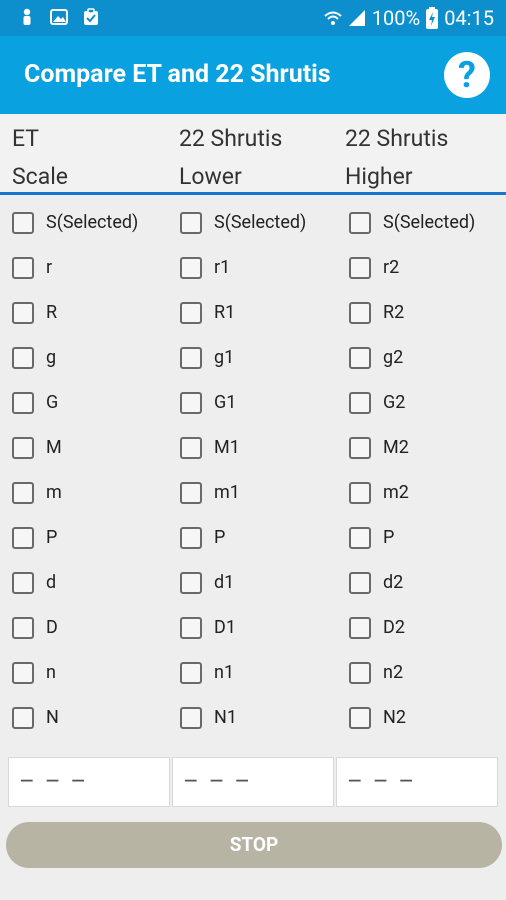 This screenshot has width=506, height=900. What do you see at coordinates (243, 717) in the screenshot?
I see `checkbox-row: N1` at bounding box center [243, 717].